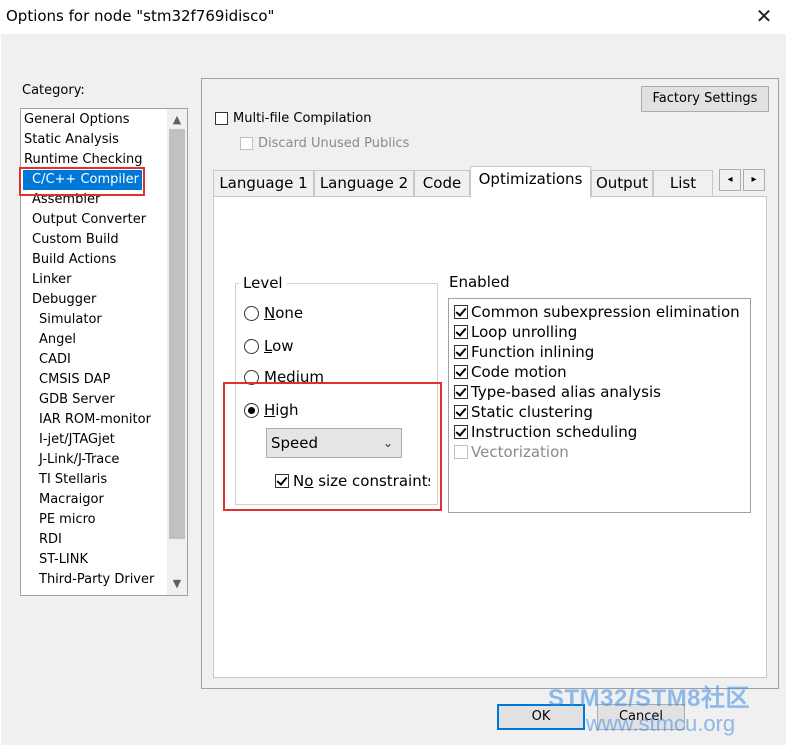 Image resolution: width=787 pixels, height=746 pixels. I want to click on category-item: Output Converter, so click(89, 220).